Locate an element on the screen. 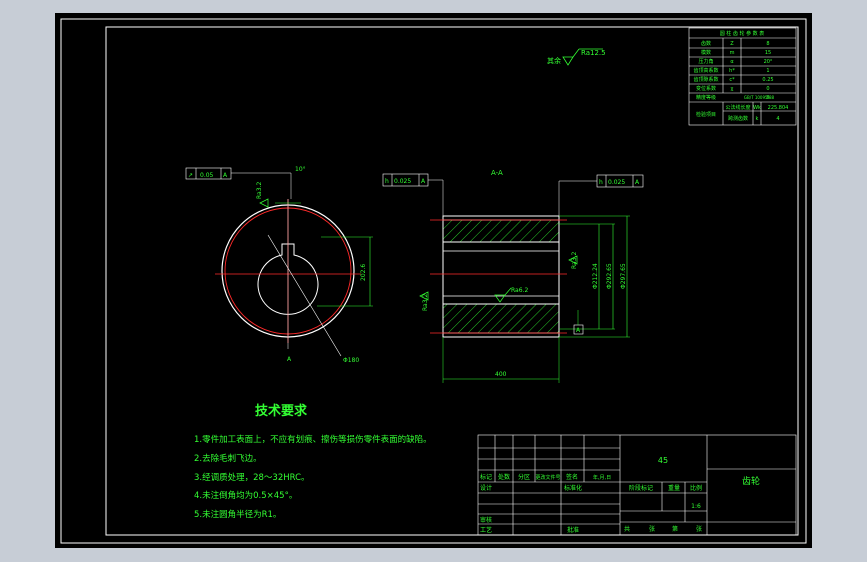 The height and width of the screenshot is (562, 867). left-diameter: Φ180 is located at coordinates (351, 360).